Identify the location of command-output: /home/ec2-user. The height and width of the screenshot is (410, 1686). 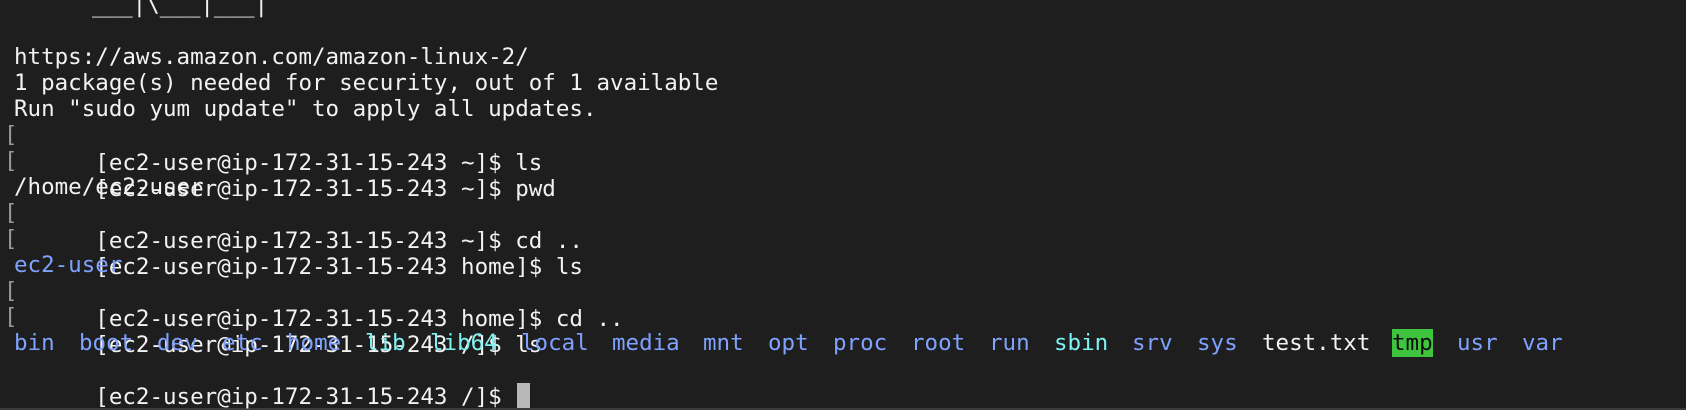
(109, 187).